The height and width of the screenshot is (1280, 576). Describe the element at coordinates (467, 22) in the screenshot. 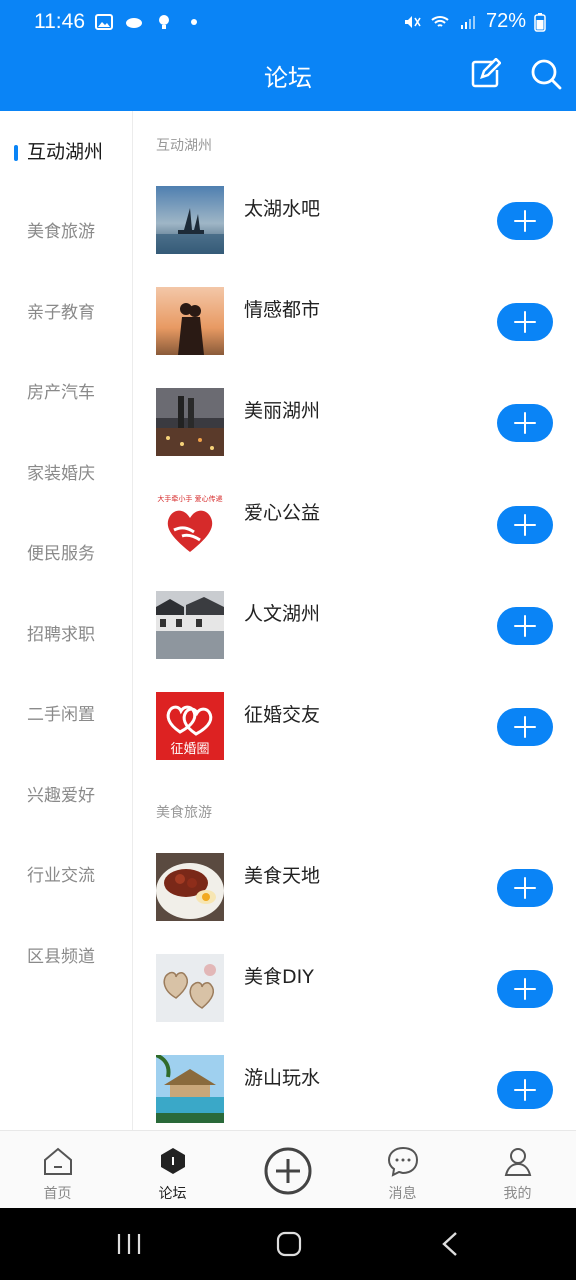

I see `signal-icon` at that location.